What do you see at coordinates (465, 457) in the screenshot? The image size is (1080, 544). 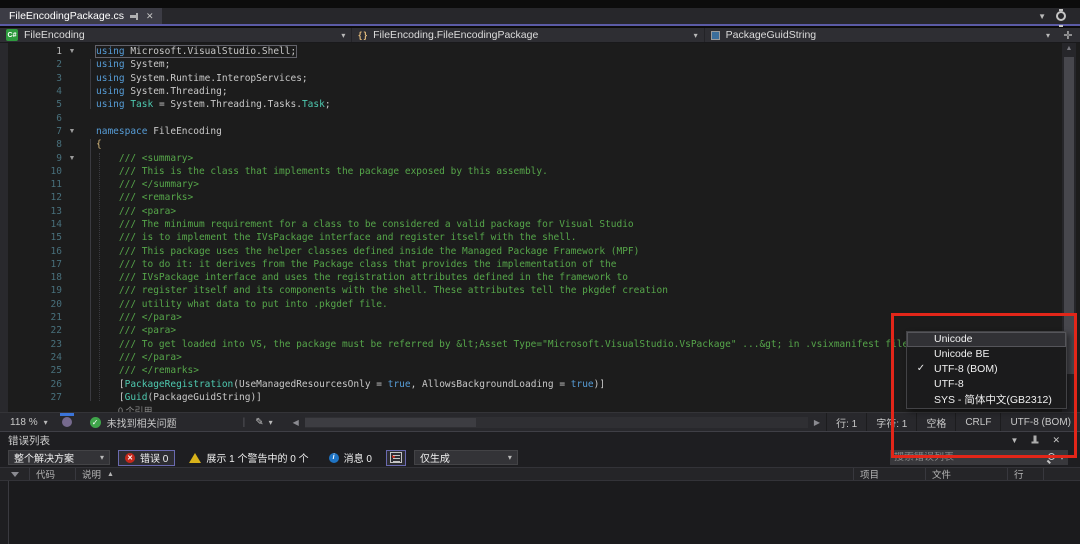 I see `build-filter-select: 仅生成 ▾` at bounding box center [465, 457].